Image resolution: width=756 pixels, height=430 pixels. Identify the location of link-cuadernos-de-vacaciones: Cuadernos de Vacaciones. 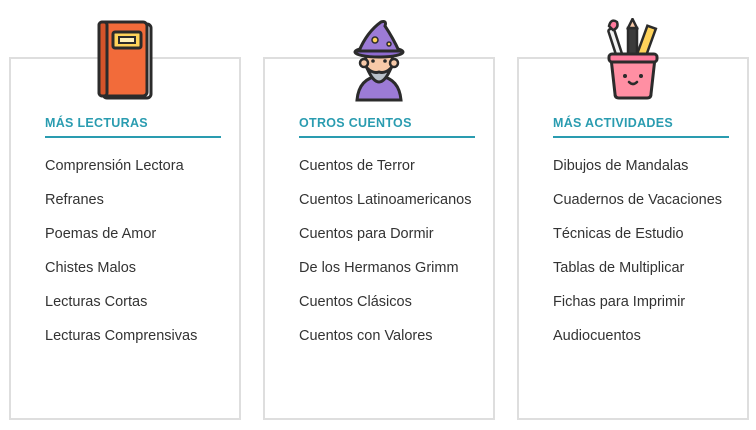
(643, 200).